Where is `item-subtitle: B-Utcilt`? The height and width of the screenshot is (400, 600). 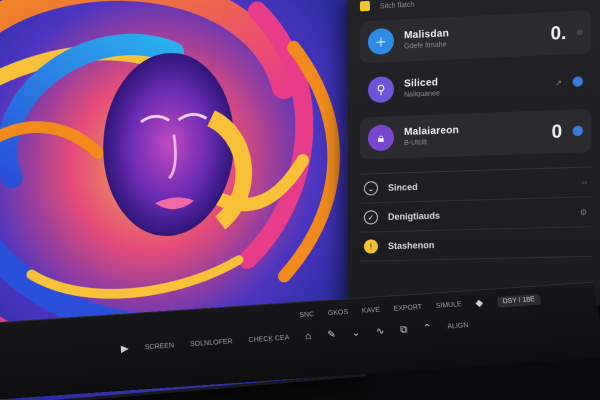 item-subtitle: B-Utcilt is located at coordinates (415, 143).